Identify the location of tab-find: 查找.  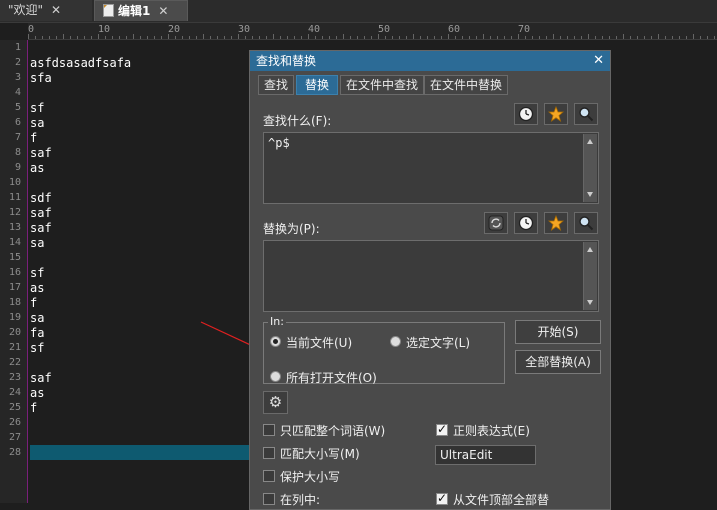
(276, 85).